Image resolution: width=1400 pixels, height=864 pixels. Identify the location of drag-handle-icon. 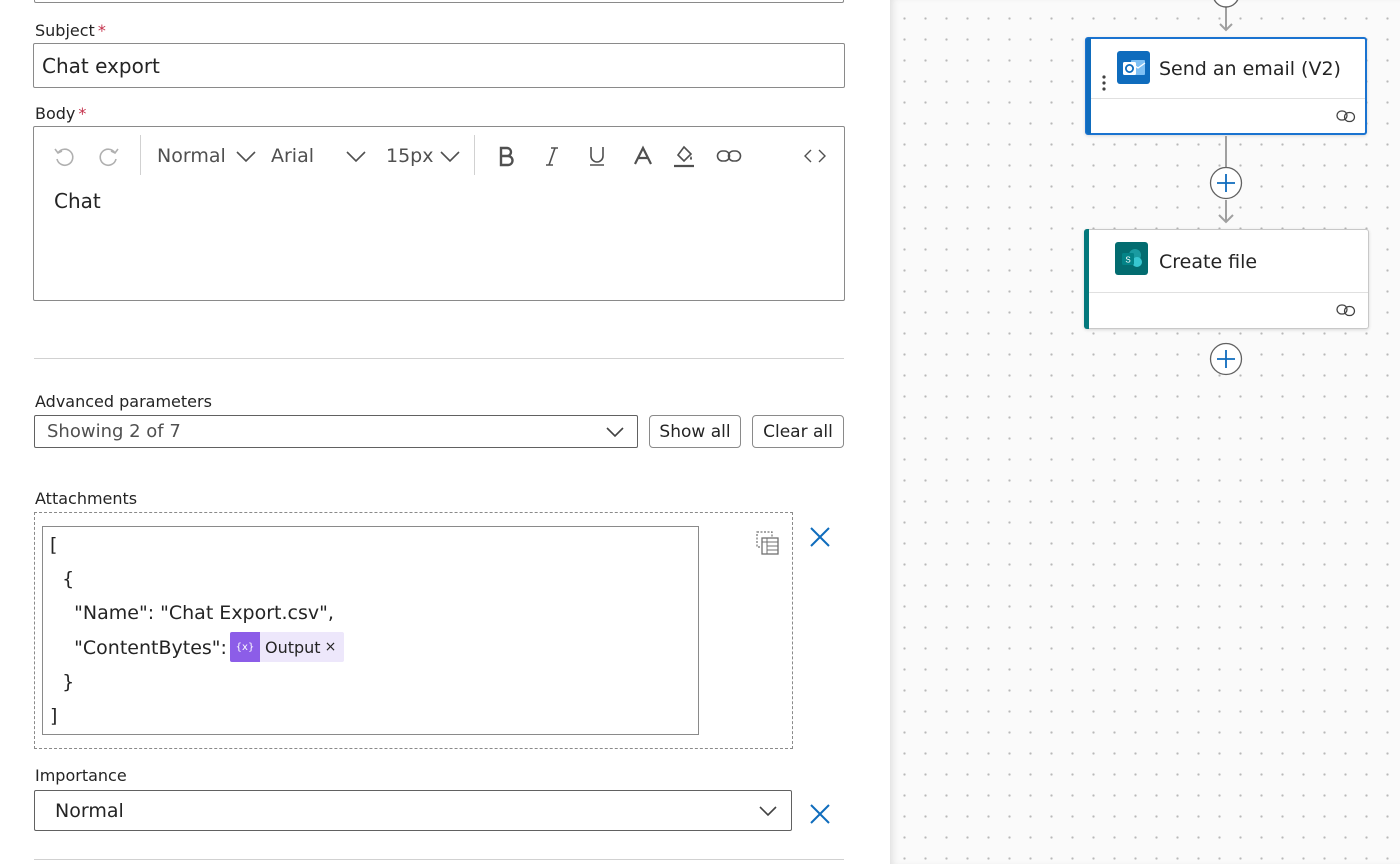
(1104, 83).